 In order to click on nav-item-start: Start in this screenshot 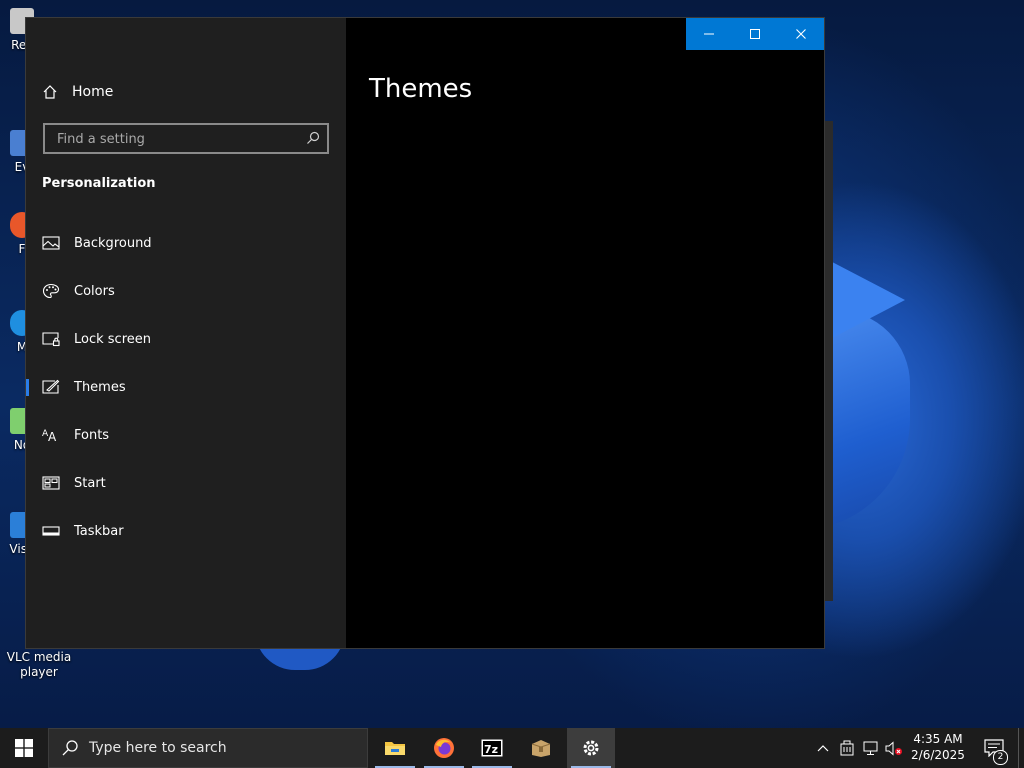, I will do `click(186, 483)`.